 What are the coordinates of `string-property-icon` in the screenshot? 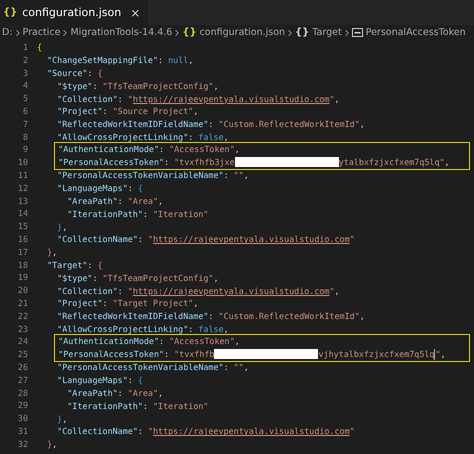 It's located at (357, 32).